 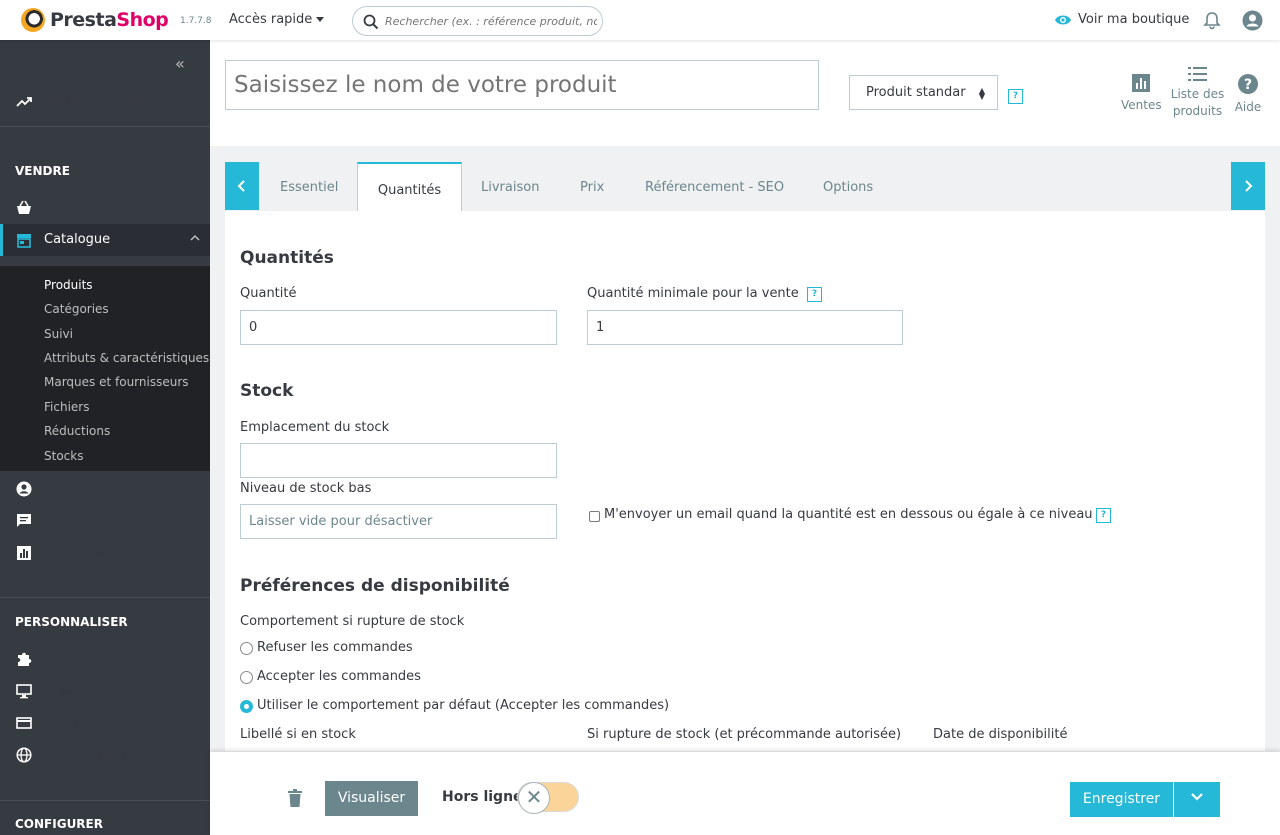 What do you see at coordinates (1141, 105) in the screenshot?
I see `sales-label: Ventes` at bounding box center [1141, 105].